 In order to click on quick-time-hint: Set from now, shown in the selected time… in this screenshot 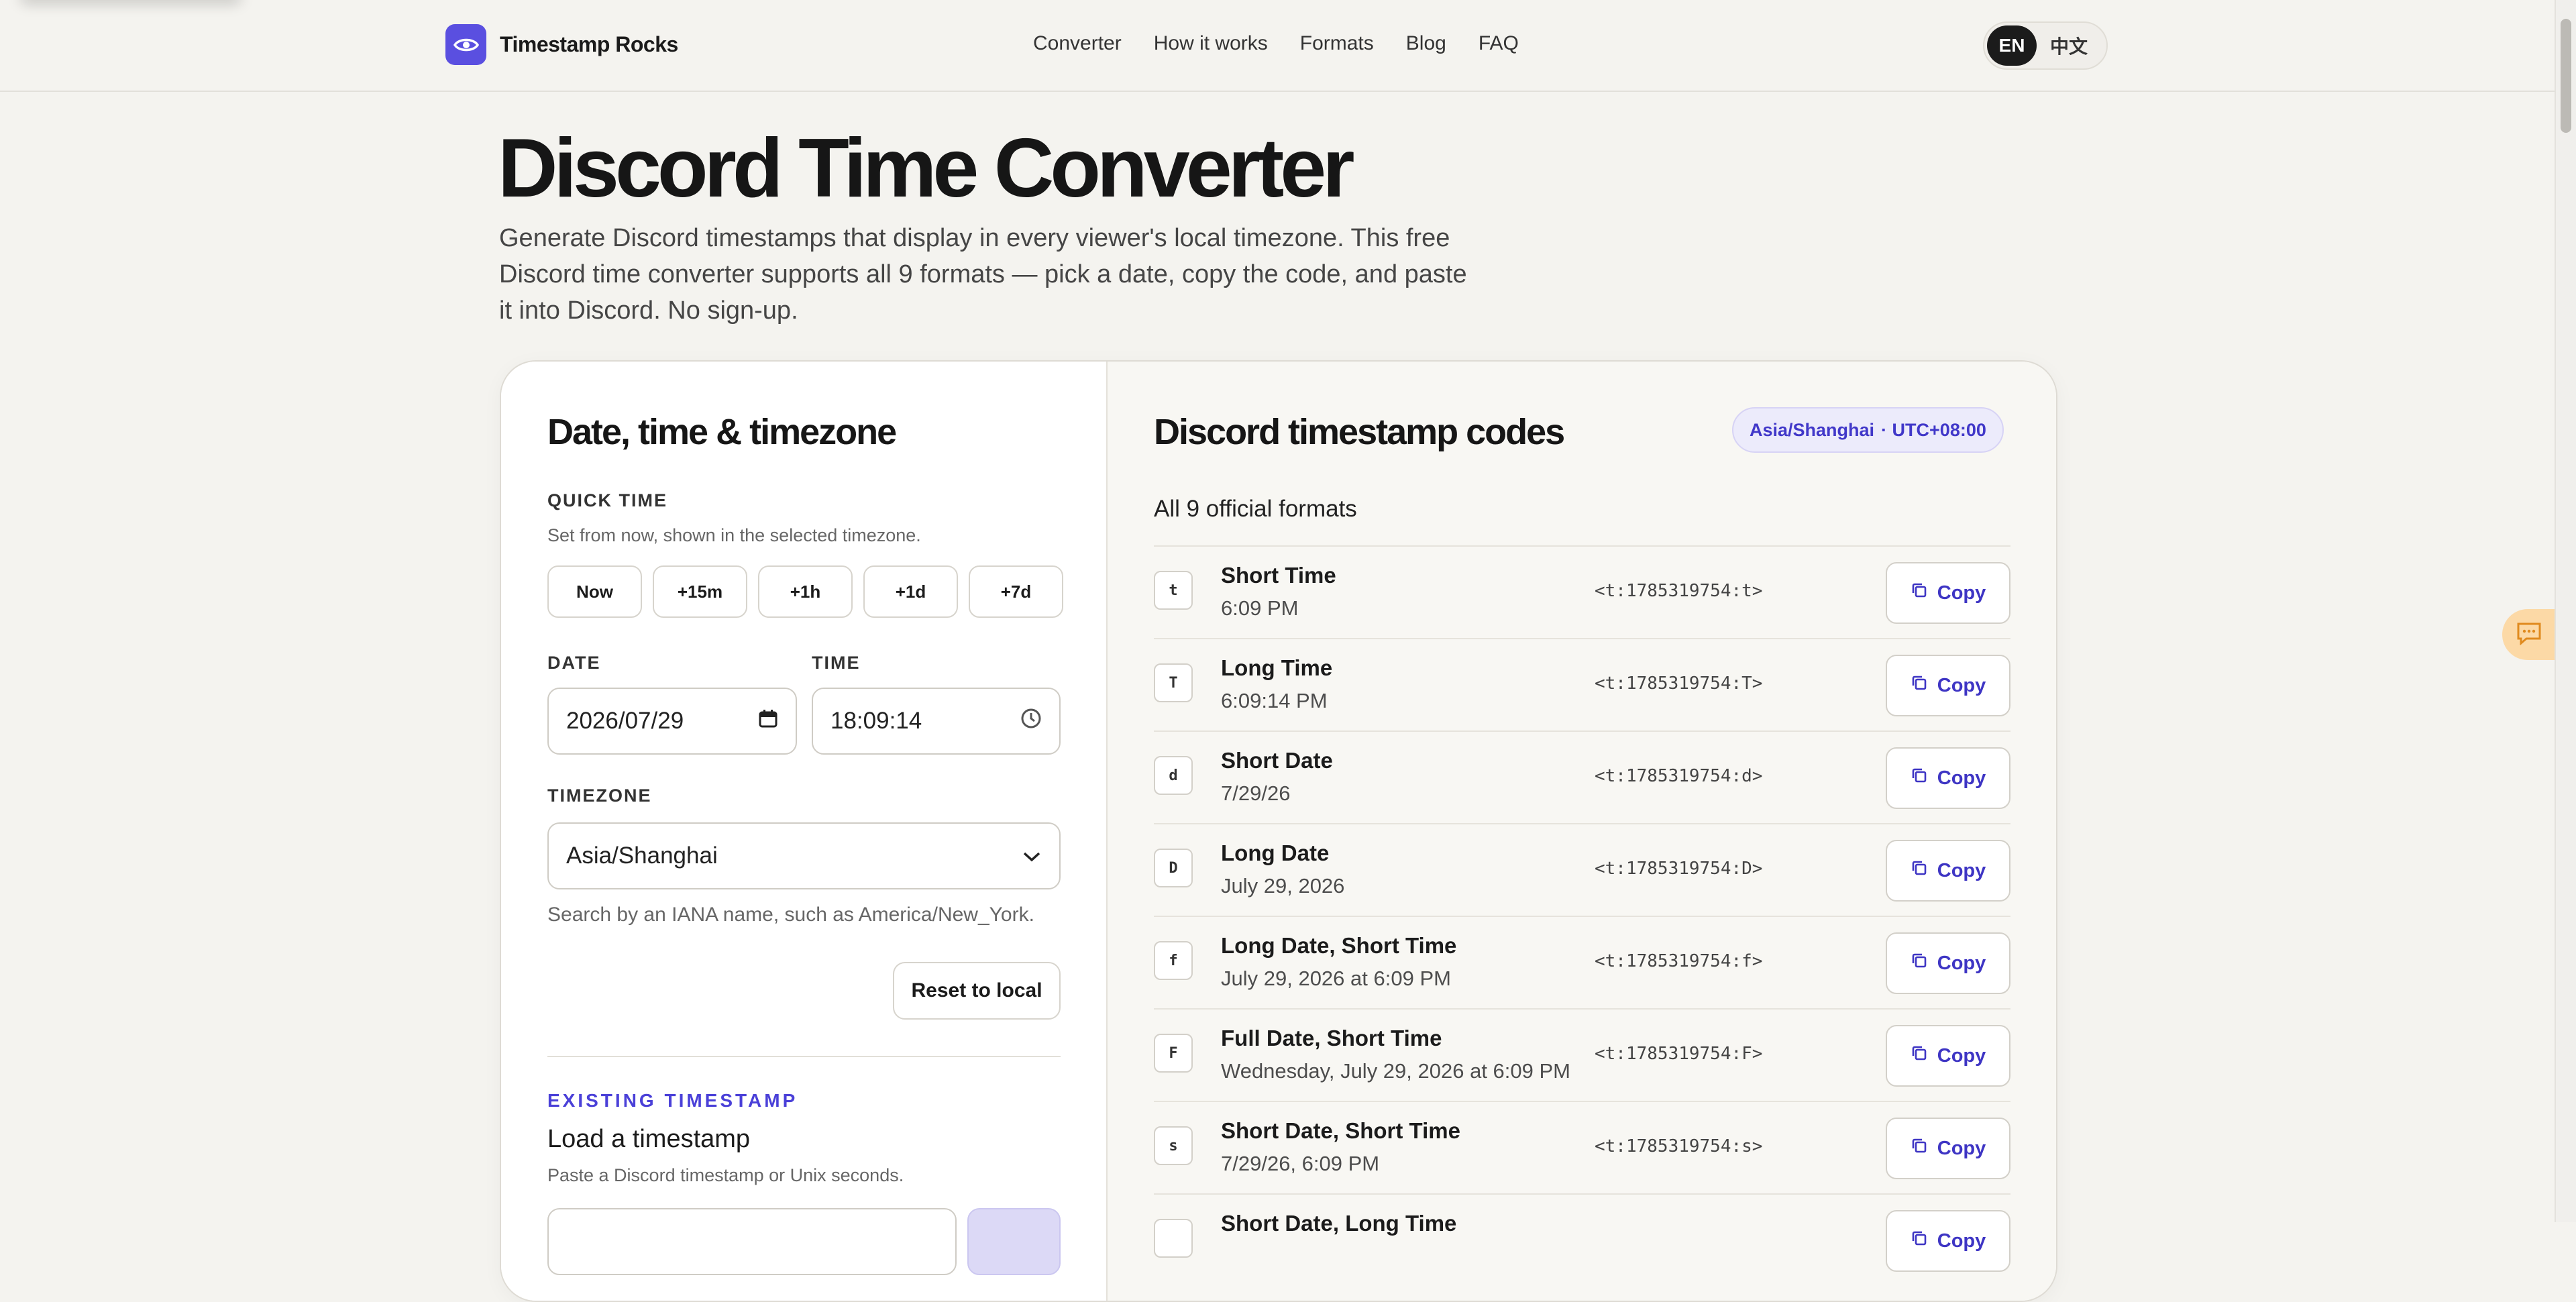, I will do `click(734, 535)`.